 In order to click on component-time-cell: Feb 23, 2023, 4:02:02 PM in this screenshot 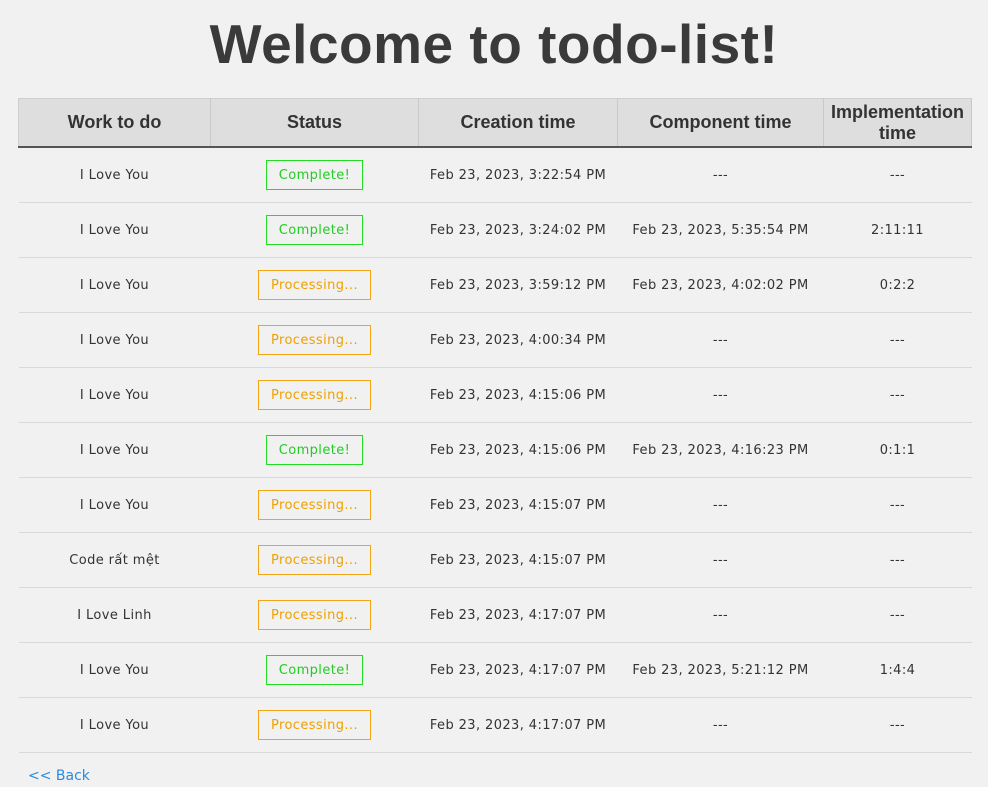, I will do `click(720, 285)`.